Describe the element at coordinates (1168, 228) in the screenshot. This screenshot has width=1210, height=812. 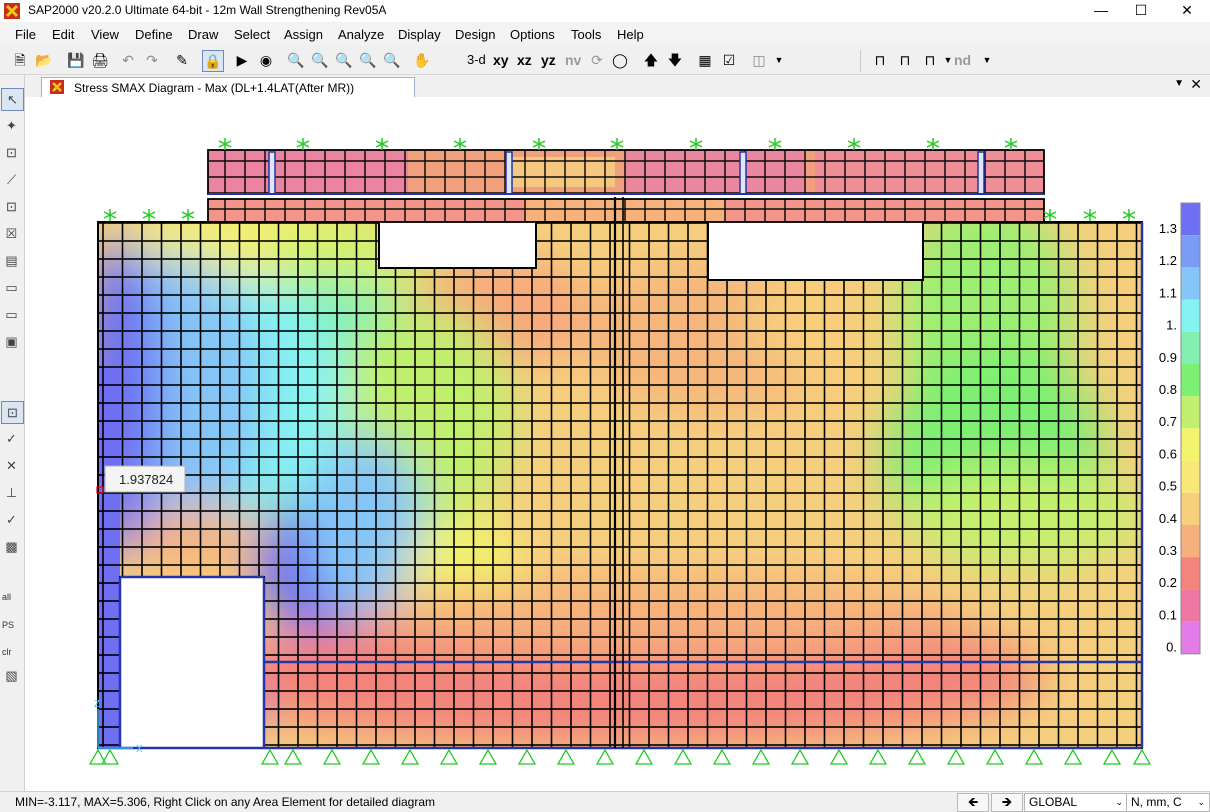
I see `legend-label: 1.3` at that location.